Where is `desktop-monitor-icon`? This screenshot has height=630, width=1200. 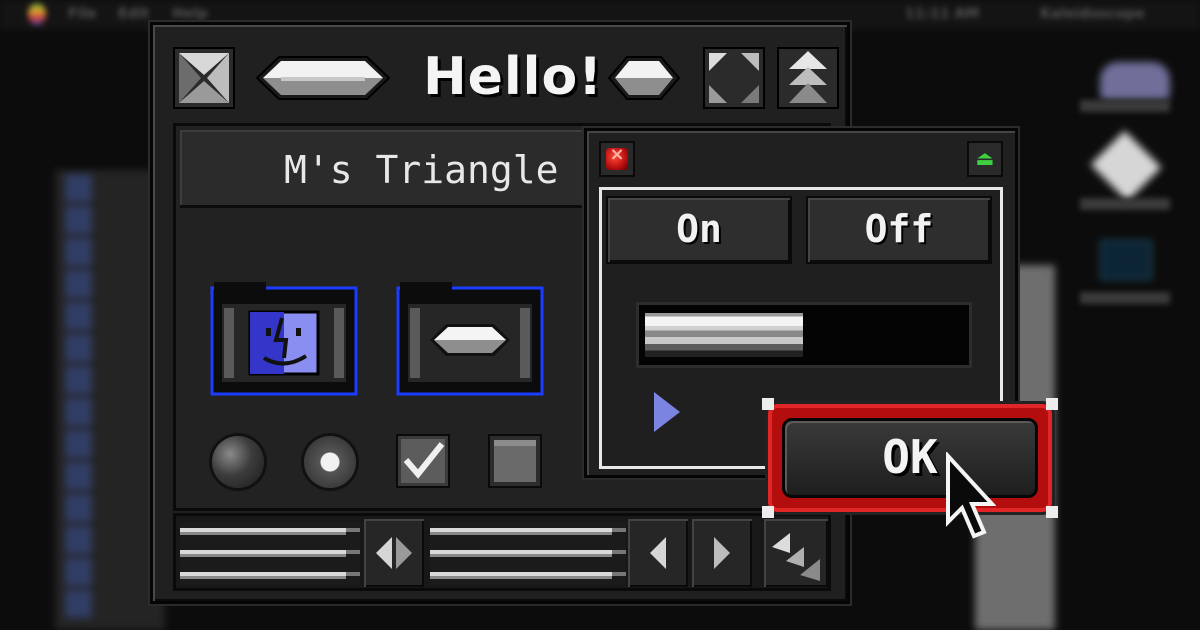
desktop-monitor-icon is located at coordinates (1126, 260).